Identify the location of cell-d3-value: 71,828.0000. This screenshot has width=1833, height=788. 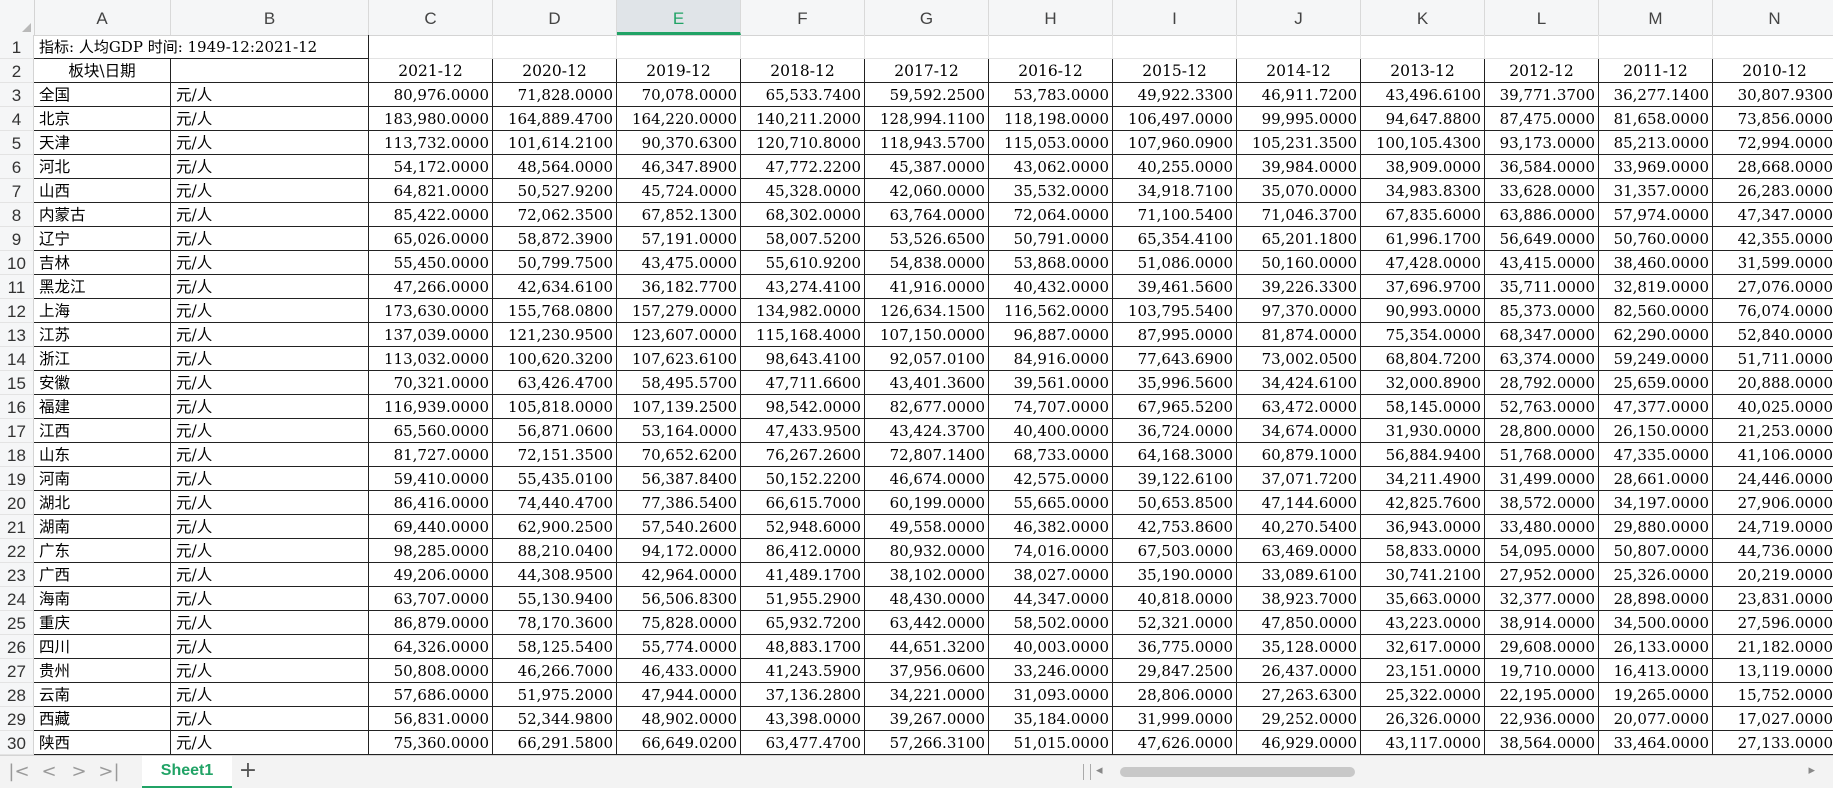
(555, 95).